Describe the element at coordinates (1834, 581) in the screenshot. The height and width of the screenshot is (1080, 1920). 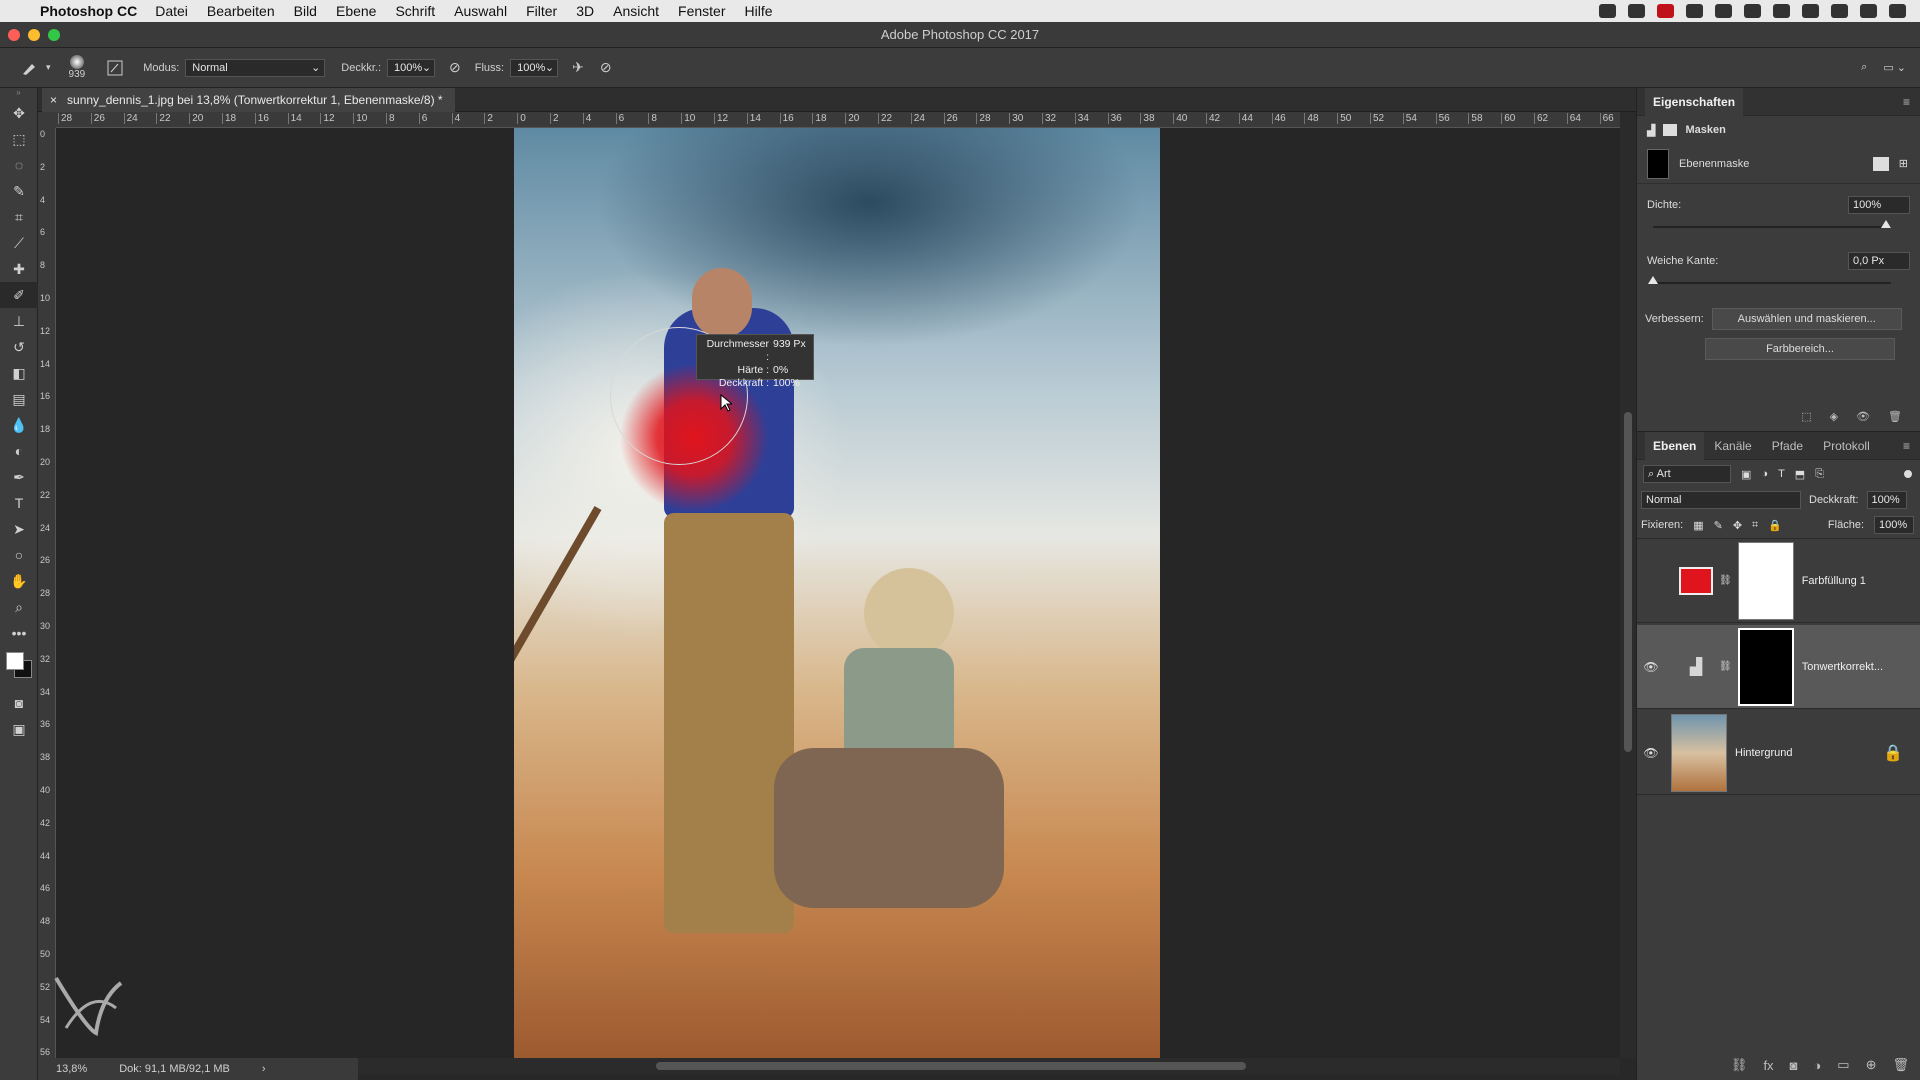
I see `layer-name: Farbfüllung 1` at that location.